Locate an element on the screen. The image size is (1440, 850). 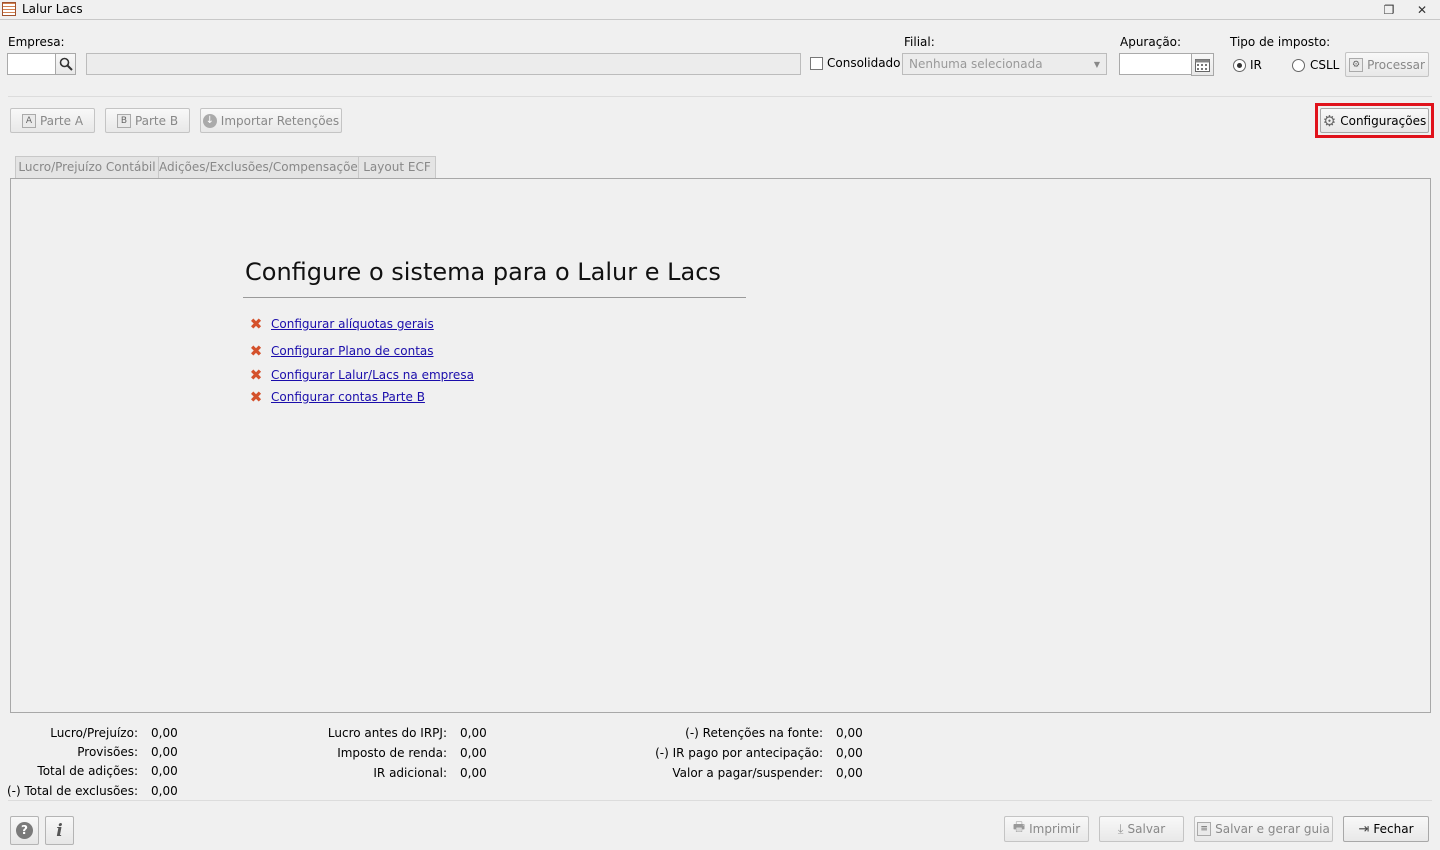
filial-select-value: Nenhuma selecionada is located at coordinates (976, 64).